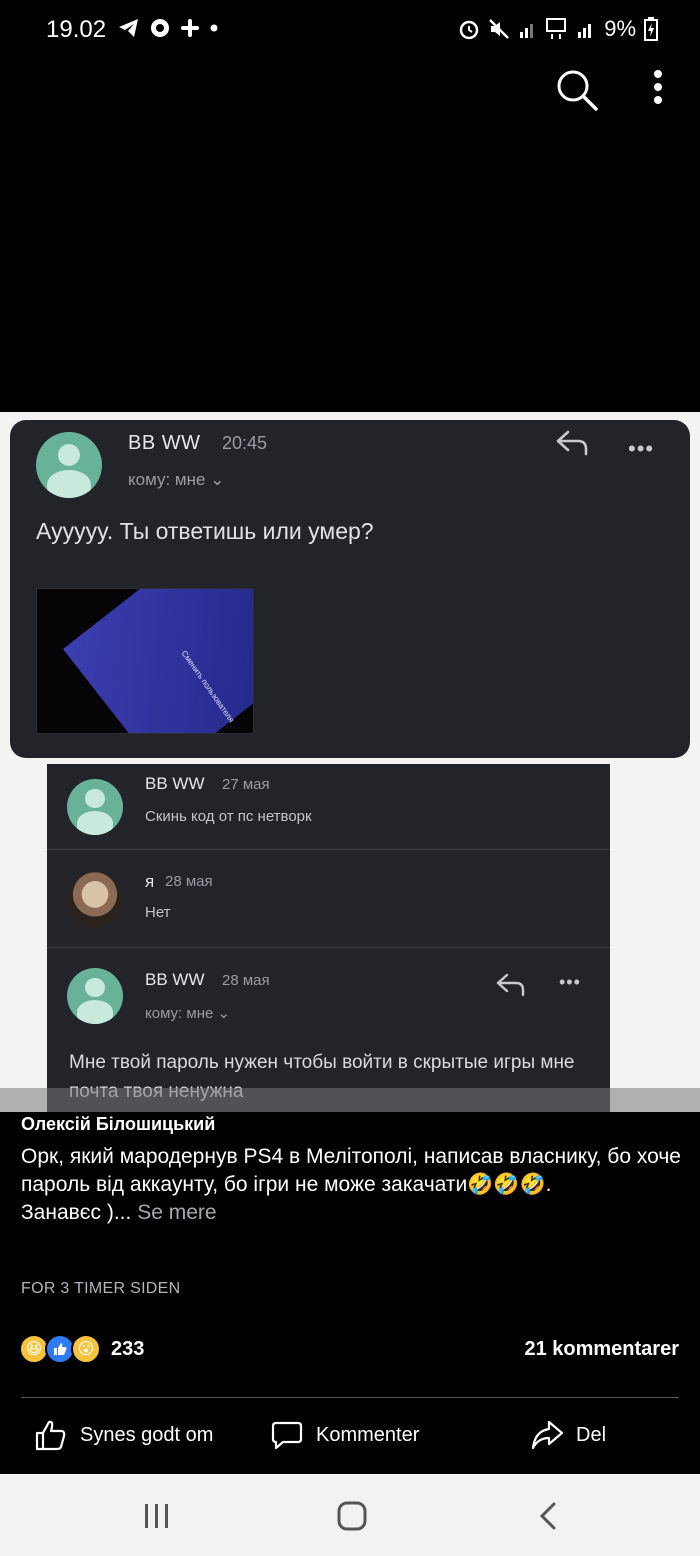 The image size is (700, 1556). Describe the element at coordinates (214, 28) in the screenshot. I see `dot-icon` at that location.